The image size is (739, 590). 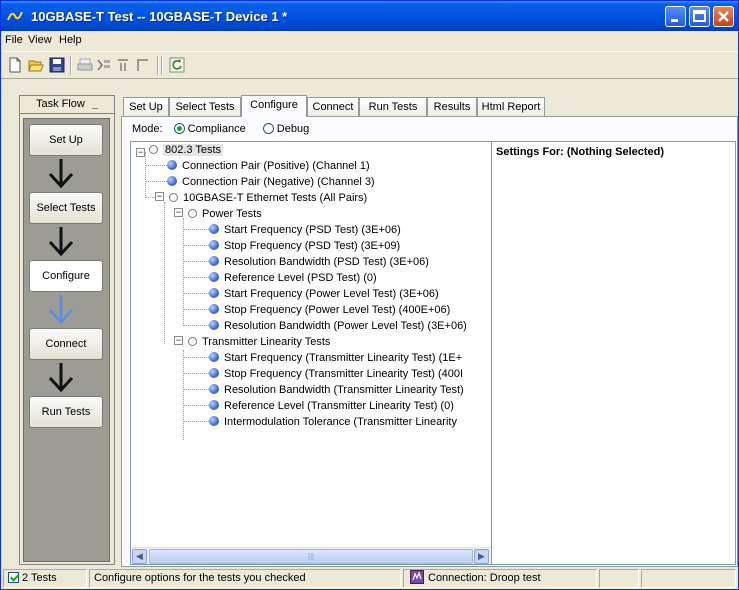 I want to click on scroll-left-button: ◀, so click(x=139, y=556).